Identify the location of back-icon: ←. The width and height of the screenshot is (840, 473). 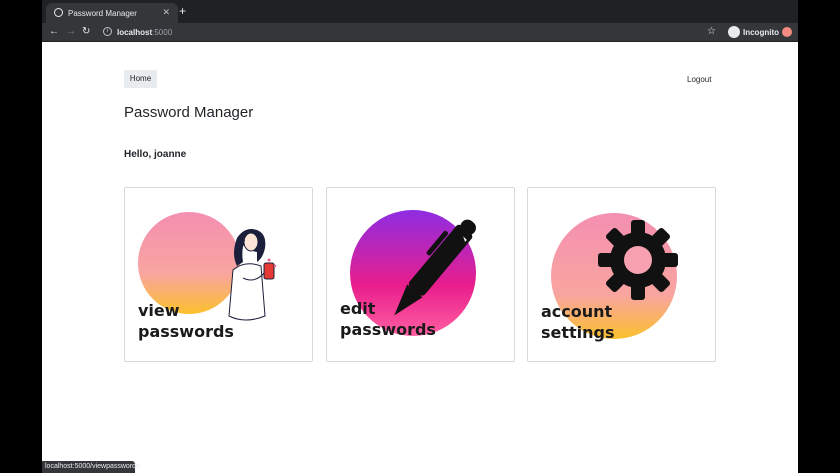
(54, 31).